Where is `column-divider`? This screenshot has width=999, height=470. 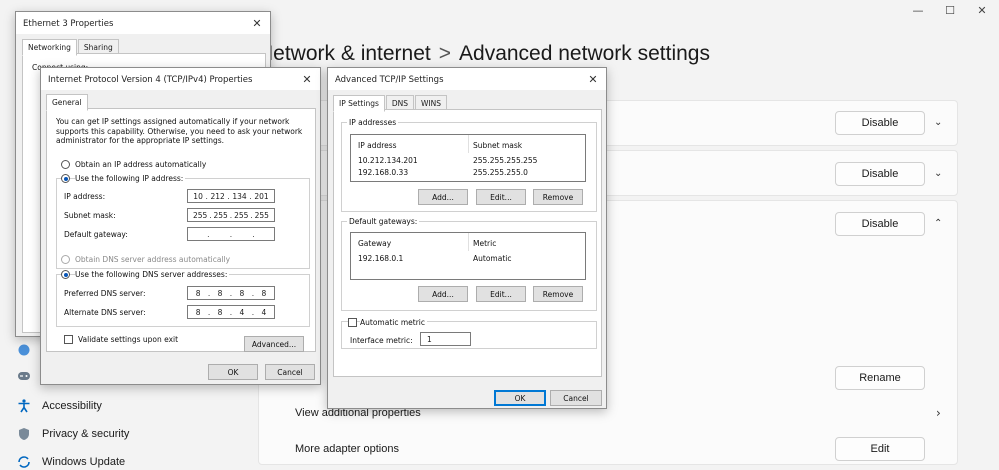
column-divider is located at coordinates (468, 242).